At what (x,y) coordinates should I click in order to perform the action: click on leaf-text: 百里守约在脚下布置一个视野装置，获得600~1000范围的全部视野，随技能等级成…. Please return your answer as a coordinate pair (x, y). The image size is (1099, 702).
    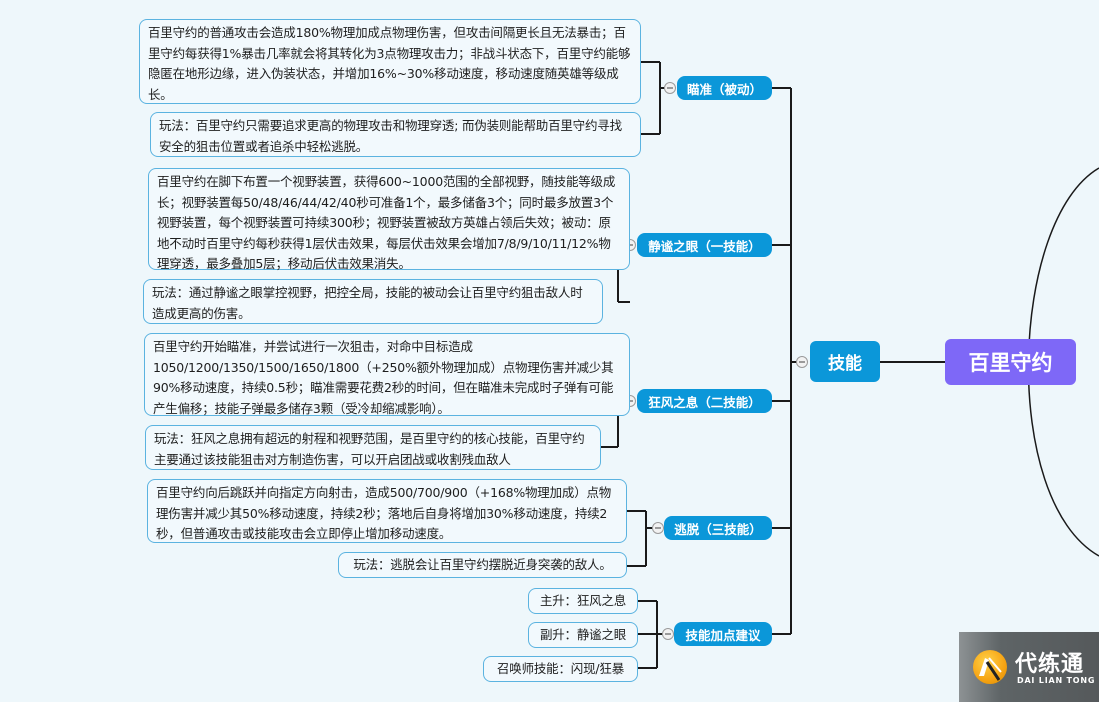
    Looking at the image, I should click on (386, 222).